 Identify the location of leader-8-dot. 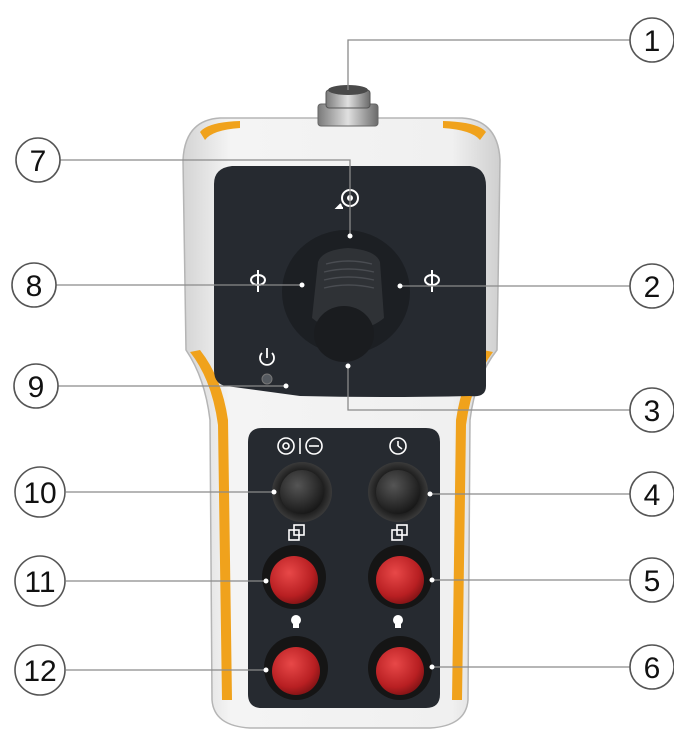
(302, 285).